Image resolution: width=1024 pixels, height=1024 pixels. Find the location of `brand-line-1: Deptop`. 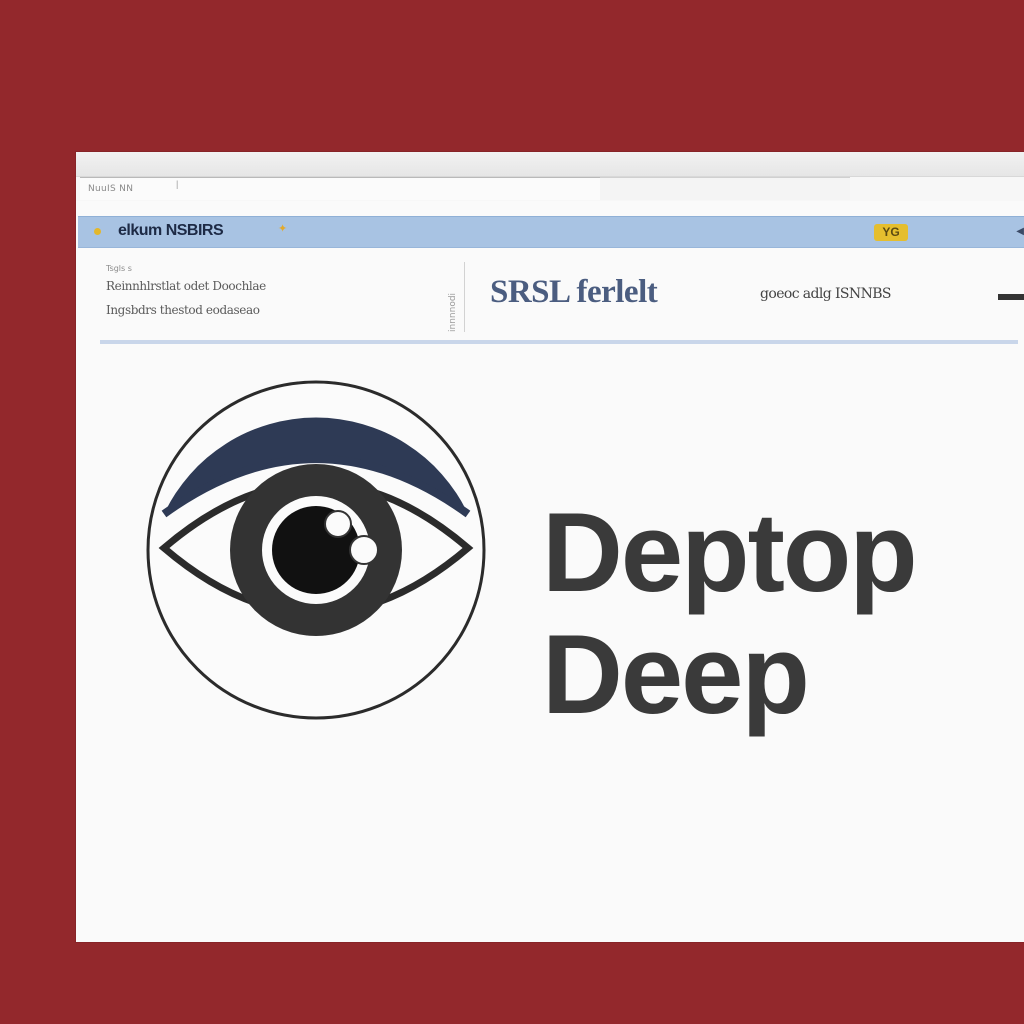

brand-line-1: Deptop is located at coordinates (730, 552).